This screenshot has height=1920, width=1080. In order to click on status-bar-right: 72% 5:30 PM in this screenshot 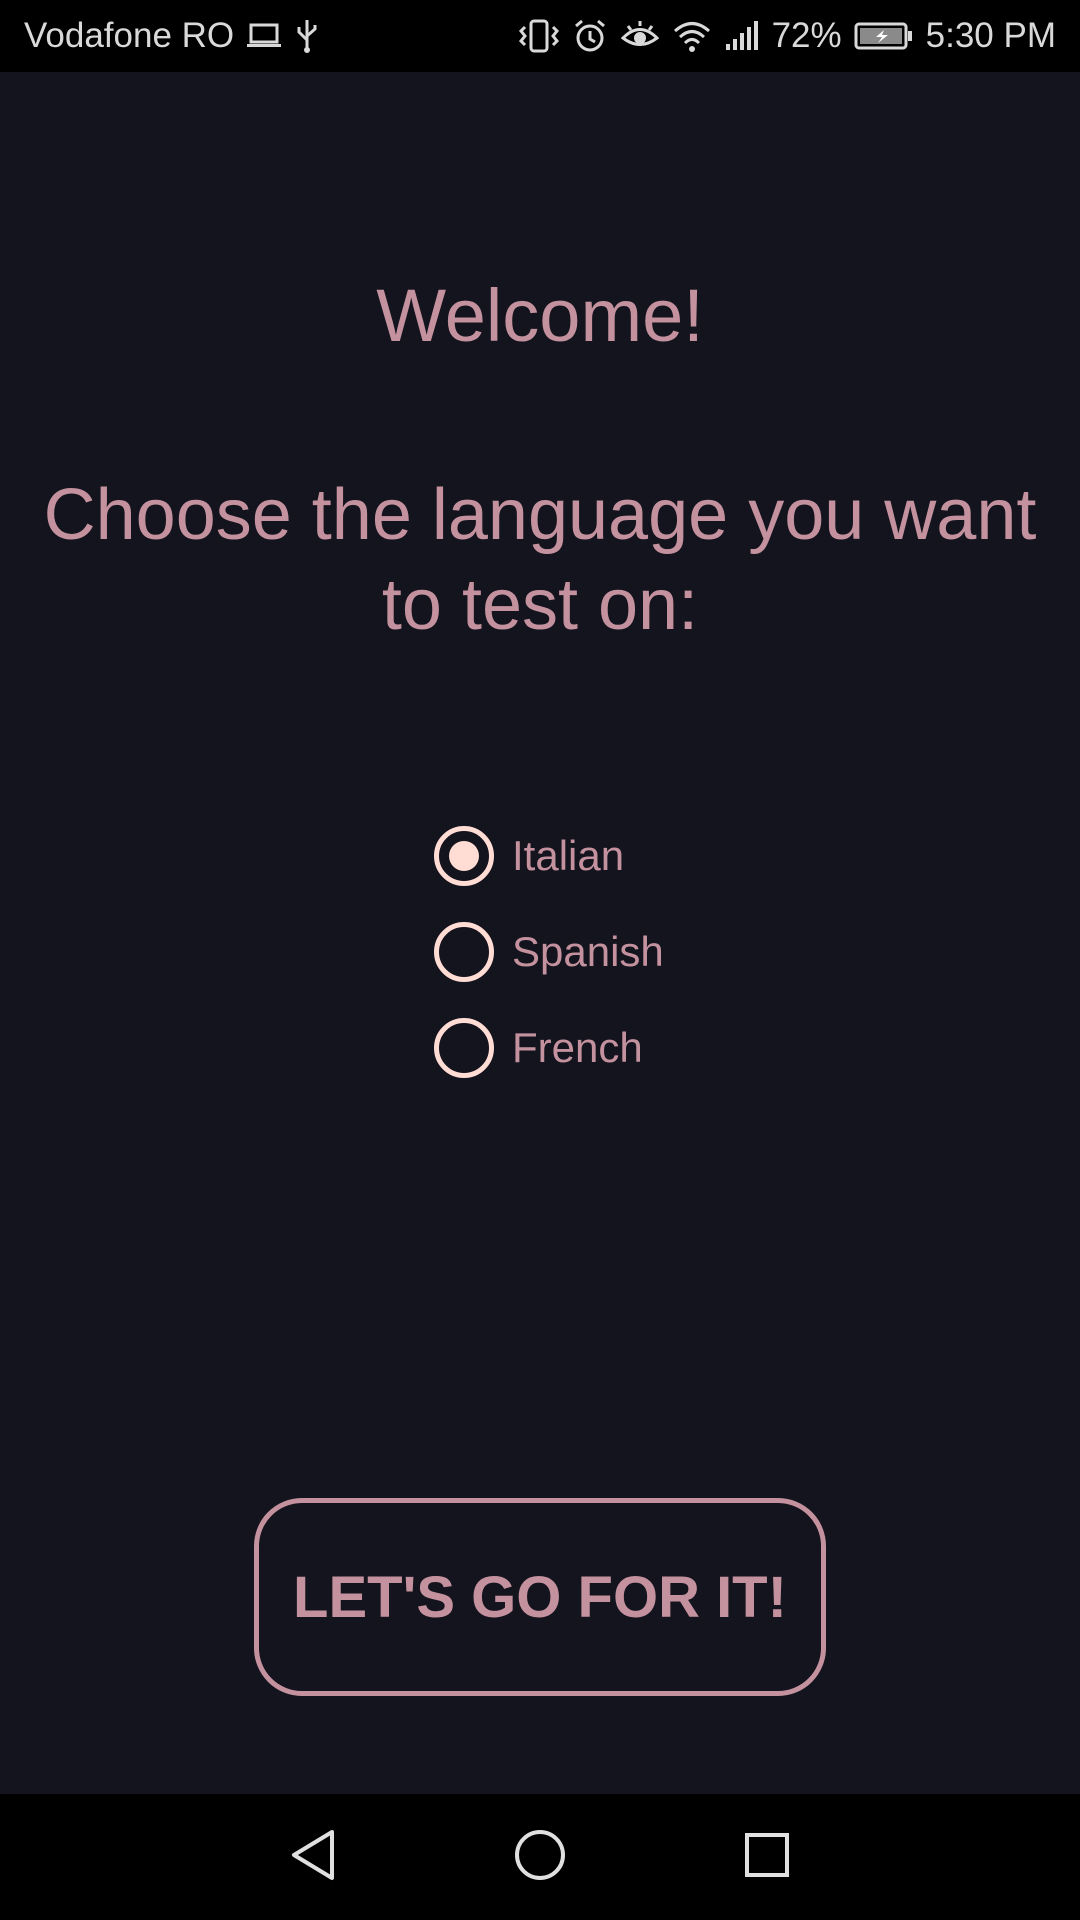, I will do `click(787, 36)`.